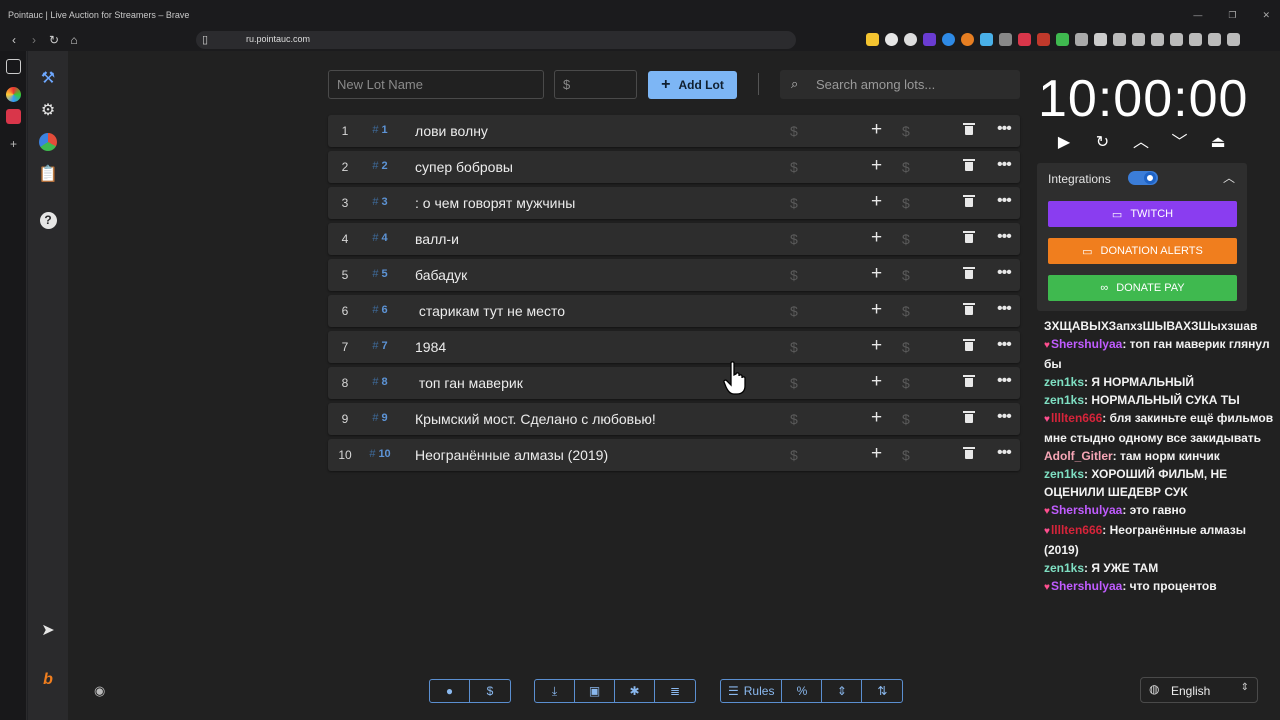 The image size is (1280, 720). I want to click on lot-id-badge: #5, so click(380, 274).